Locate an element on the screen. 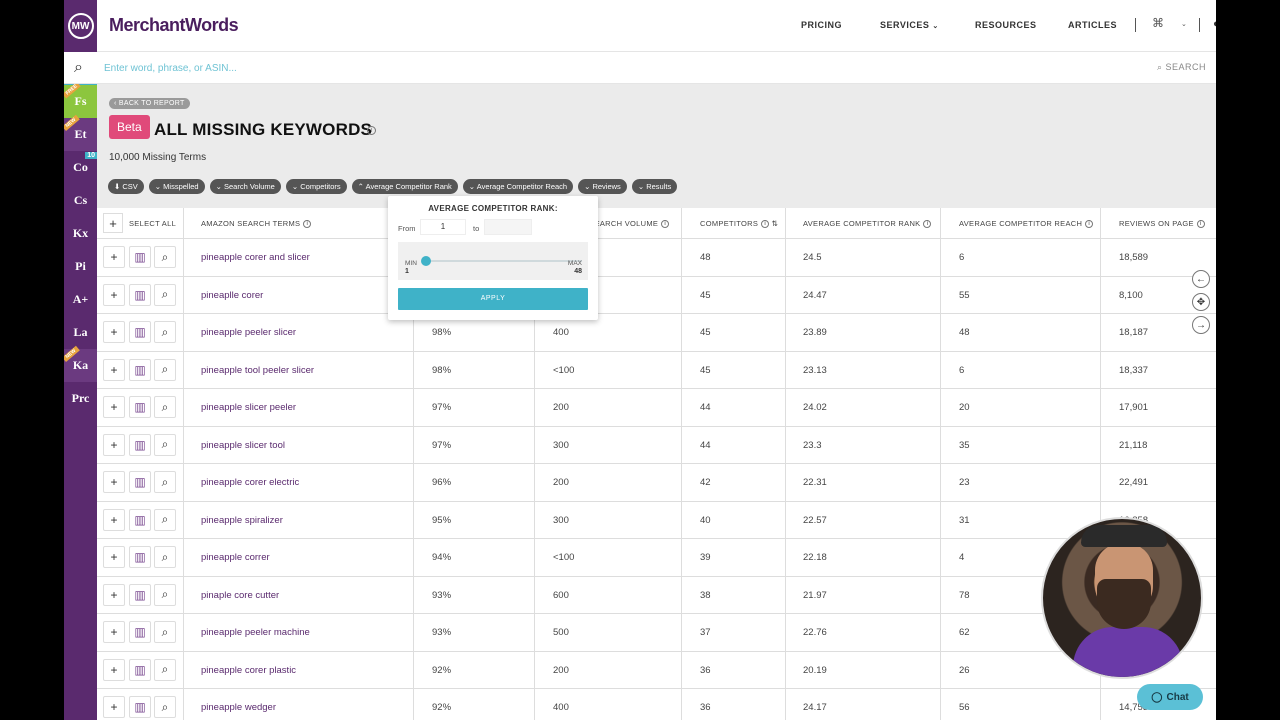 The width and height of the screenshot is (1280, 720). filter-chip: ⌄ Reviews is located at coordinates (602, 186).